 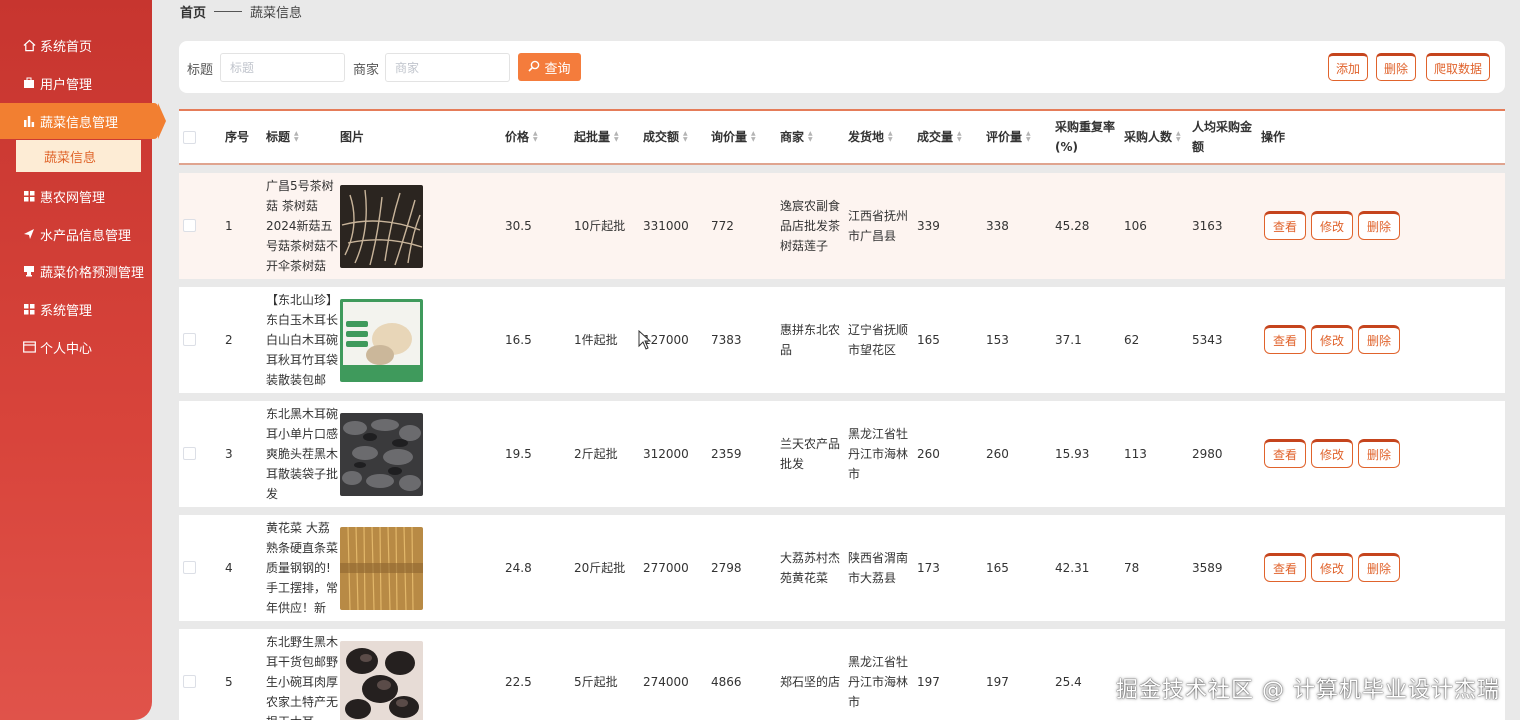 What do you see at coordinates (810, 568) in the screenshot?
I see `row-merchant: 大荔苏村杰苑黄花菜` at bounding box center [810, 568].